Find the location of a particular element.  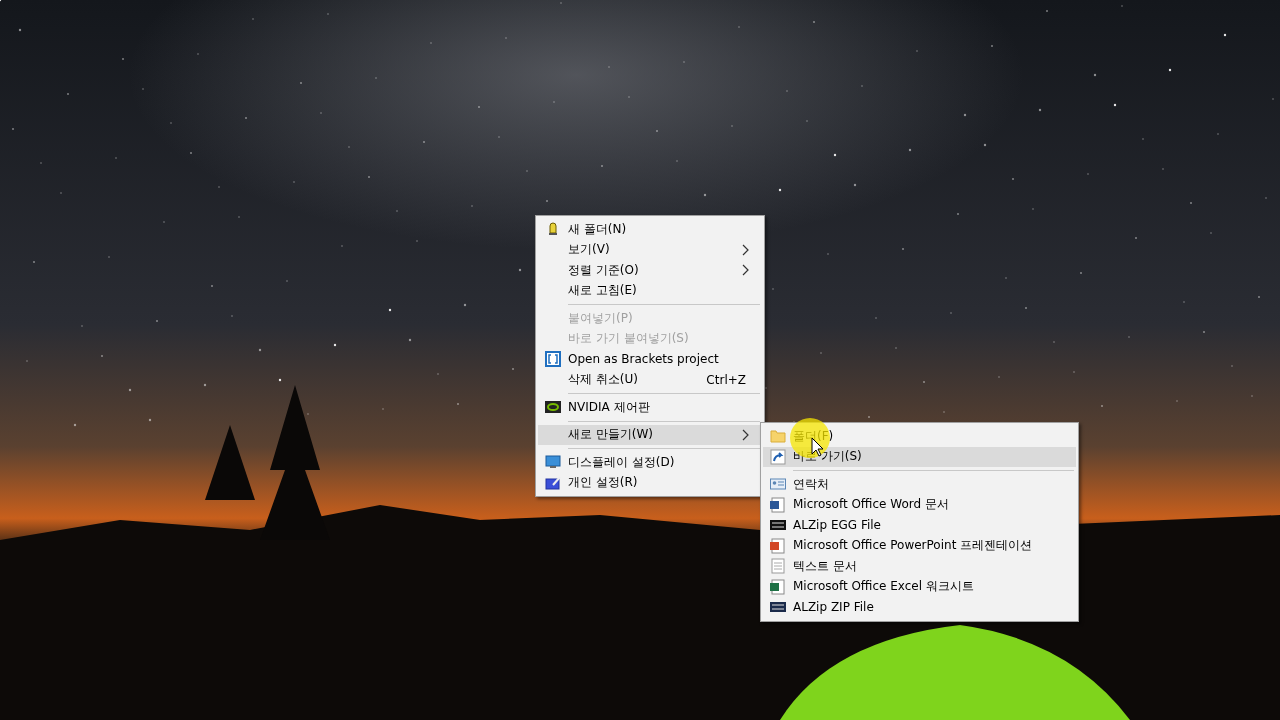

menu-item: 텍스트 문서 is located at coordinates (919, 566).